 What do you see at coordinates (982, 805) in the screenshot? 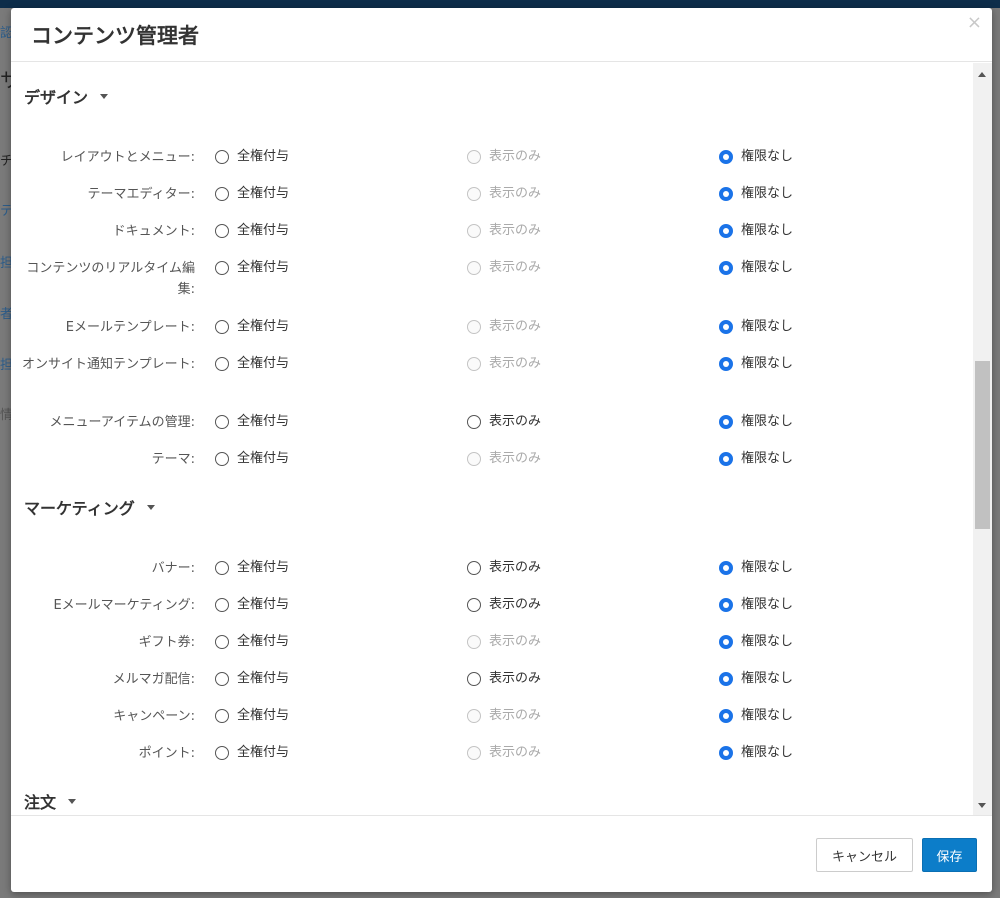
I see `scroll-down-icon` at bounding box center [982, 805].